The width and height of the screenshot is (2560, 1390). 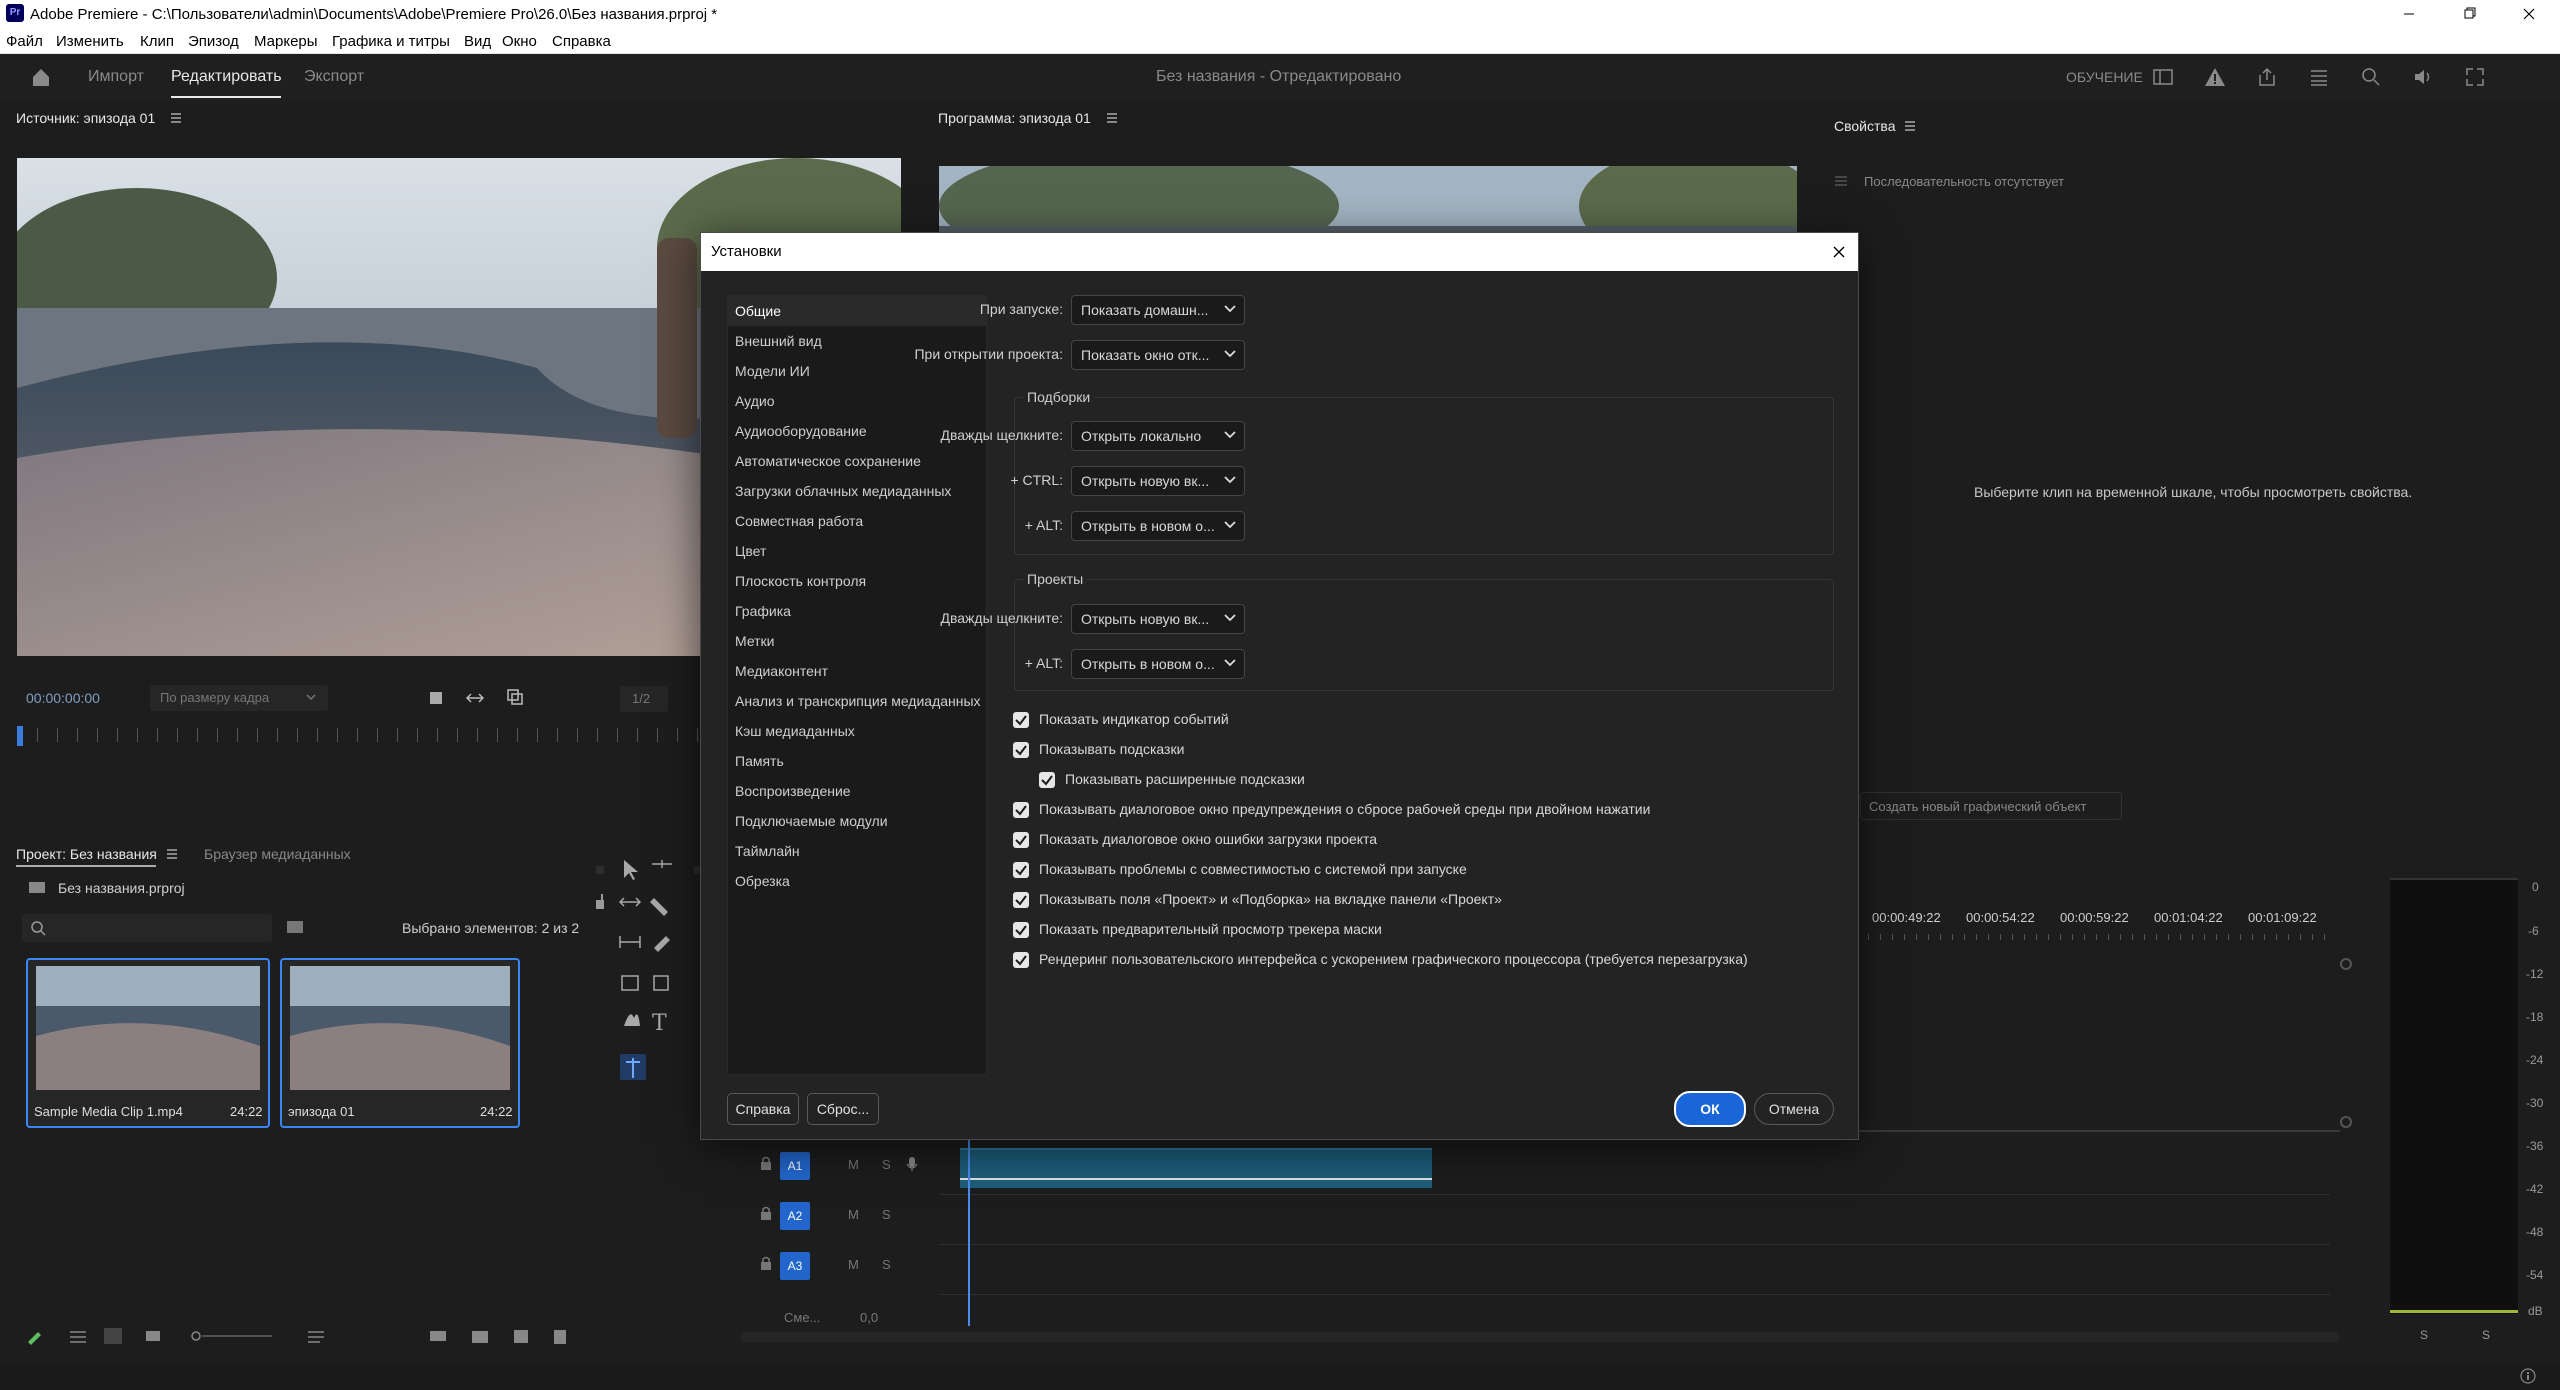 What do you see at coordinates (277, 854) in the screenshot?
I see `media-browser-tab: Браузер медиаданных` at bounding box center [277, 854].